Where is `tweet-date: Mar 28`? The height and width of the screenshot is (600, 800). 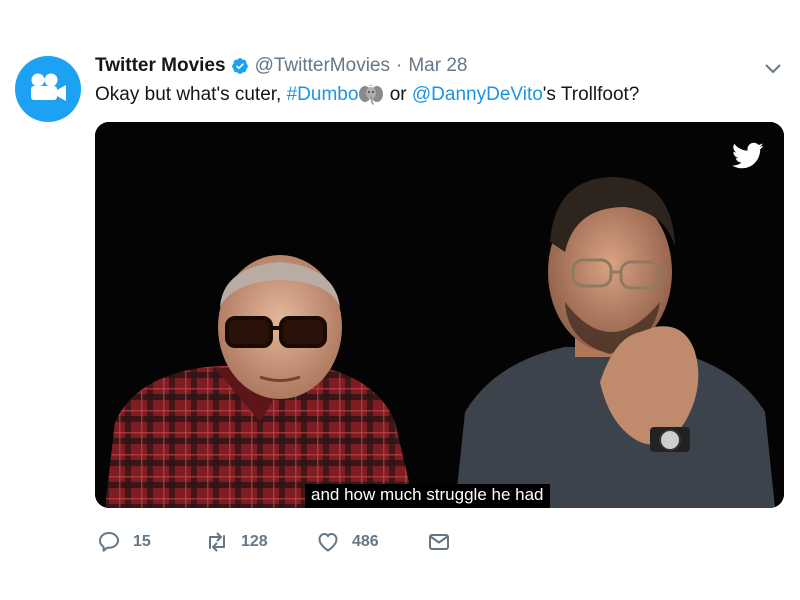 tweet-date: Mar 28 is located at coordinates (437, 66).